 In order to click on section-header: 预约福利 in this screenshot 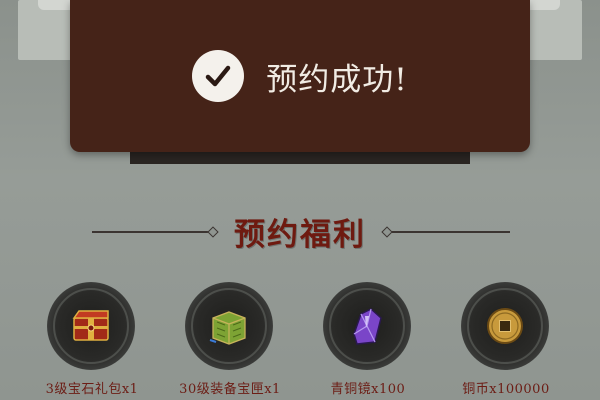, I will do `click(300, 228)`.